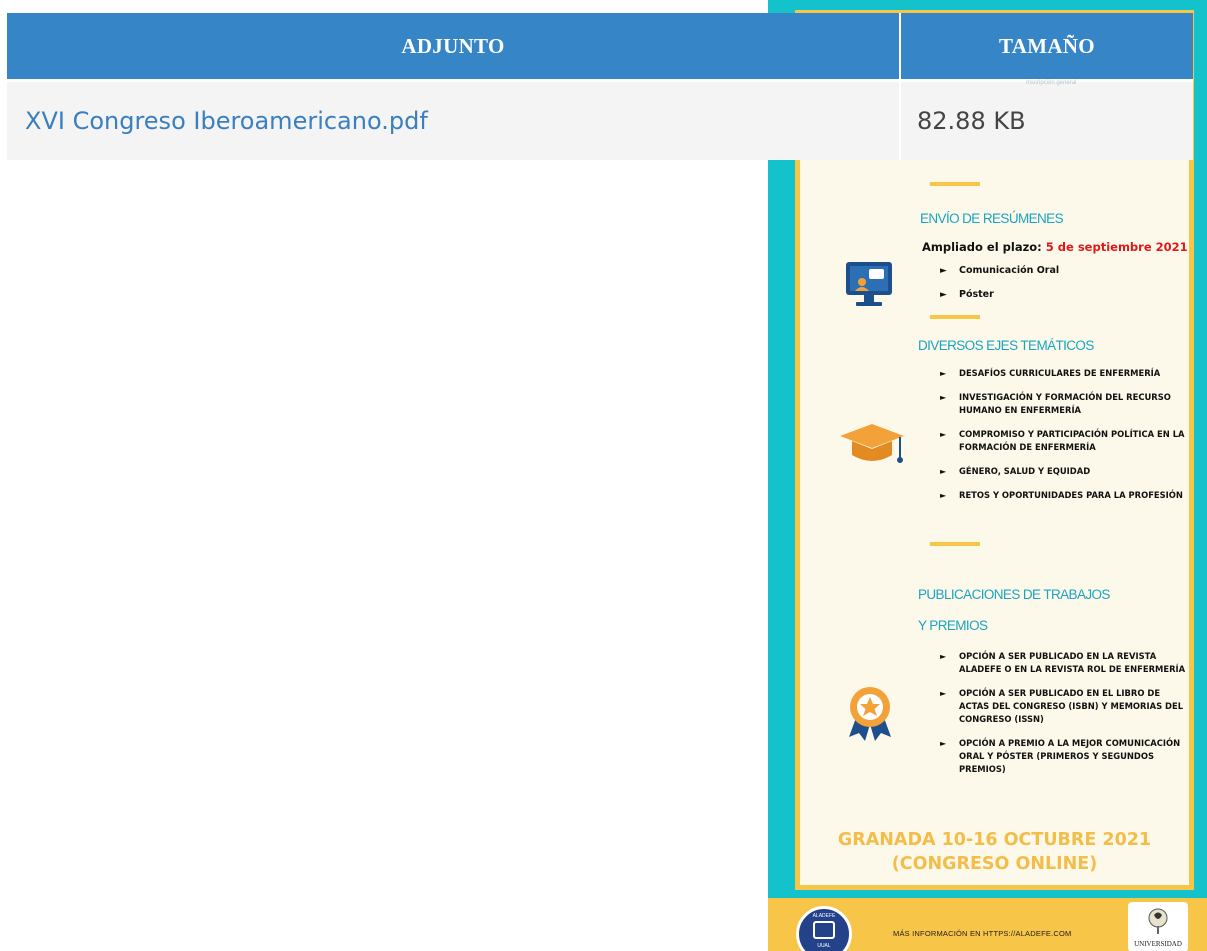 The height and width of the screenshot is (951, 1207). Describe the element at coordinates (1065, 495) in the screenshot. I see `list-item: RETOS Y OPORTUNIDADES PARA LA PROFESIÓN` at that location.